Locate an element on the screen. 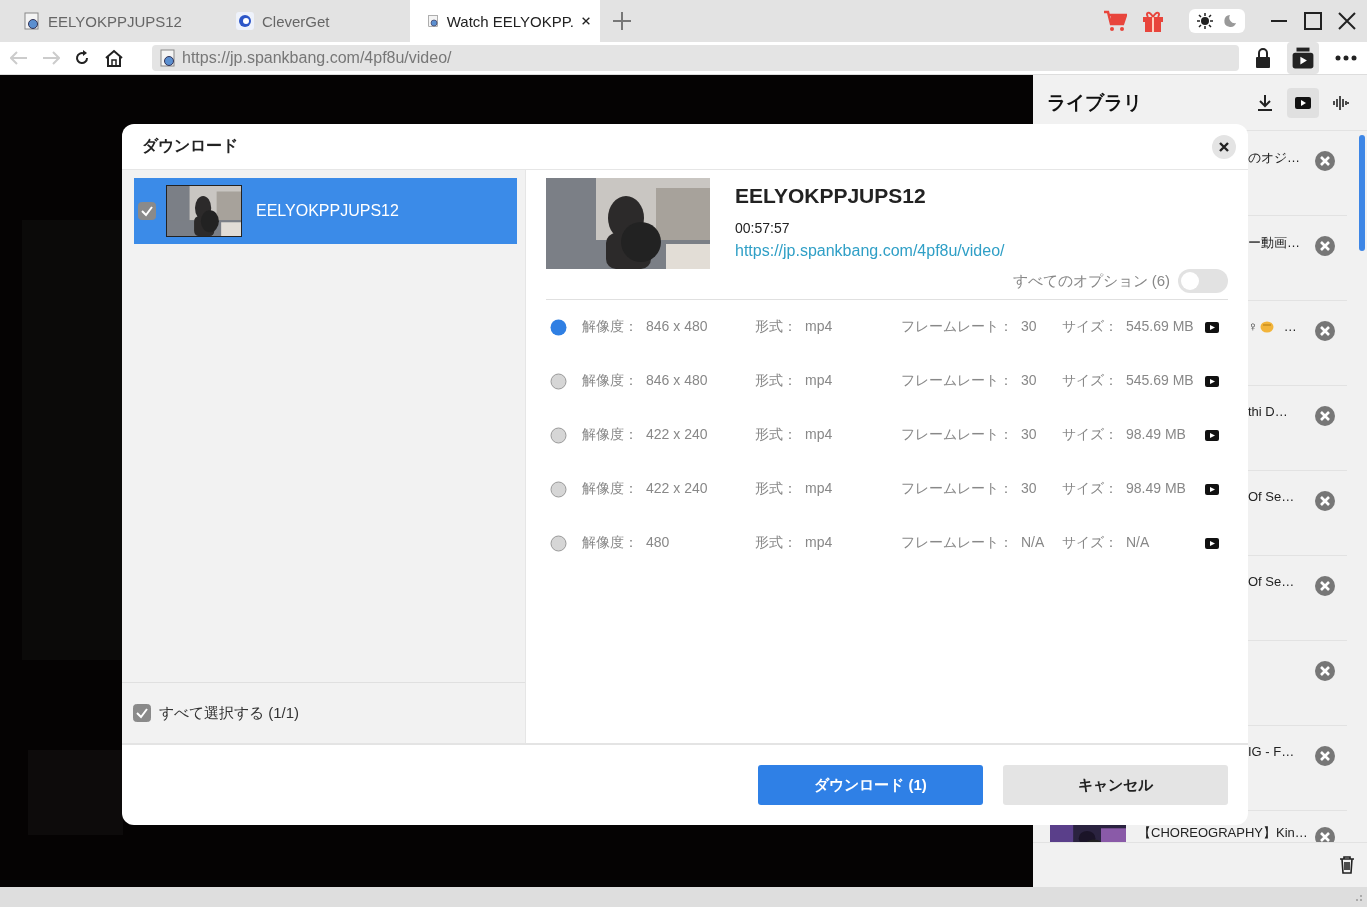 This screenshot has width=1367, height=907. address-bar: https://jp.spankbang.com/4pf8u/video/ is located at coordinates (695, 58).